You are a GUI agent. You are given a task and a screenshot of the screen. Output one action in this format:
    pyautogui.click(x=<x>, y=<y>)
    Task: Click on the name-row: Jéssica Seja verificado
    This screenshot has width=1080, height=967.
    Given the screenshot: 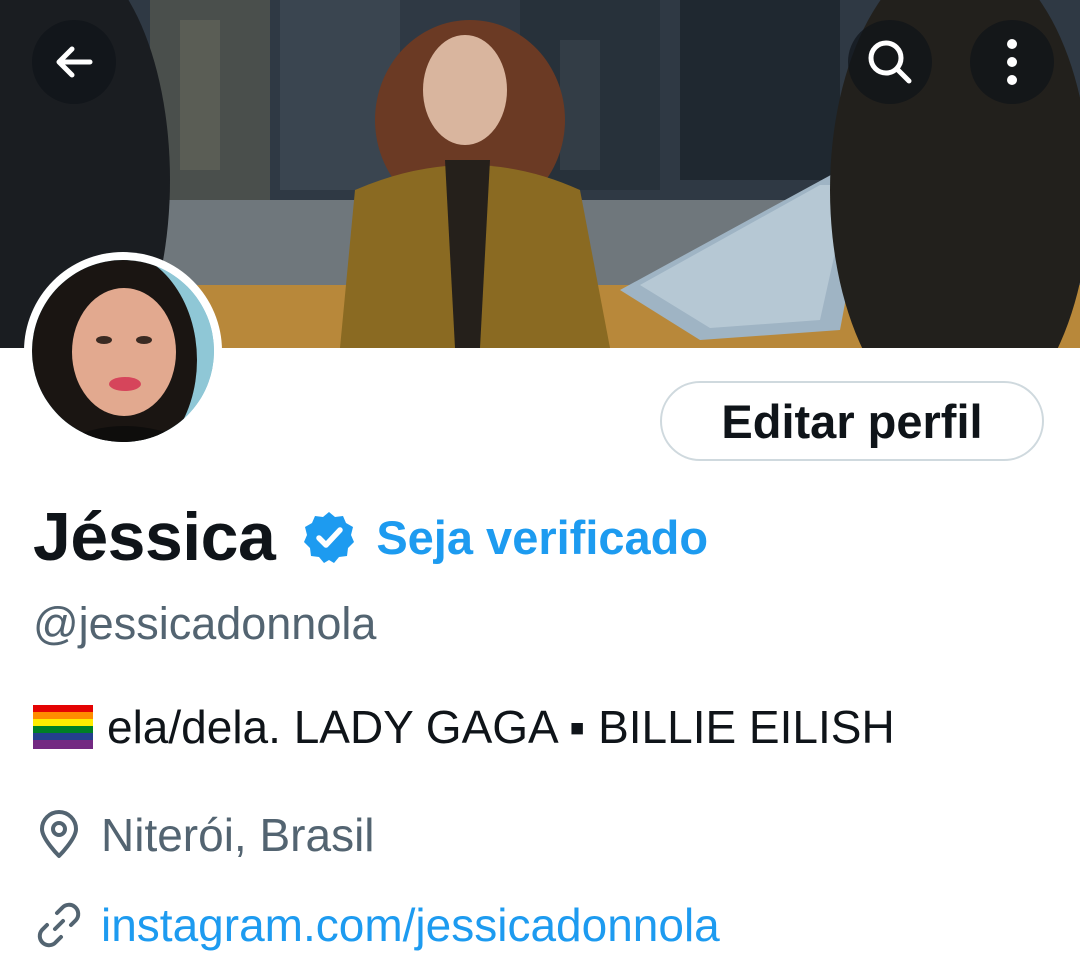 What is the action you would take?
    pyautogui.click(x=370, y=537)
    